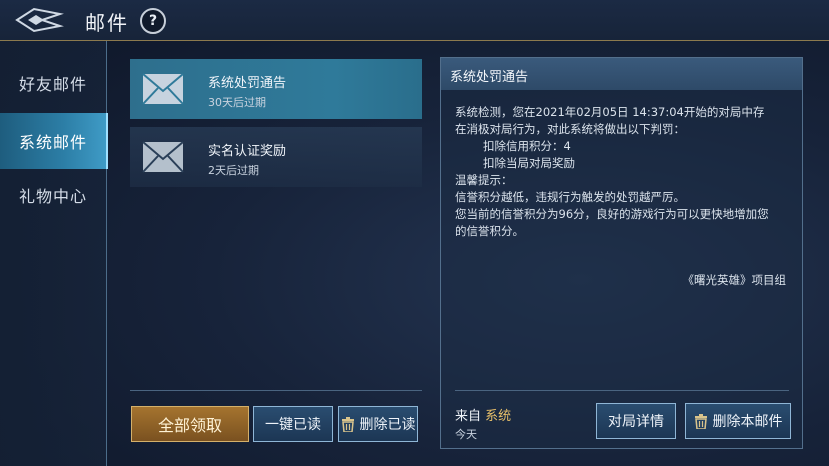  I want to click on mail-list-item: 实名认证奖励 2天后过期, so click(276, 157).